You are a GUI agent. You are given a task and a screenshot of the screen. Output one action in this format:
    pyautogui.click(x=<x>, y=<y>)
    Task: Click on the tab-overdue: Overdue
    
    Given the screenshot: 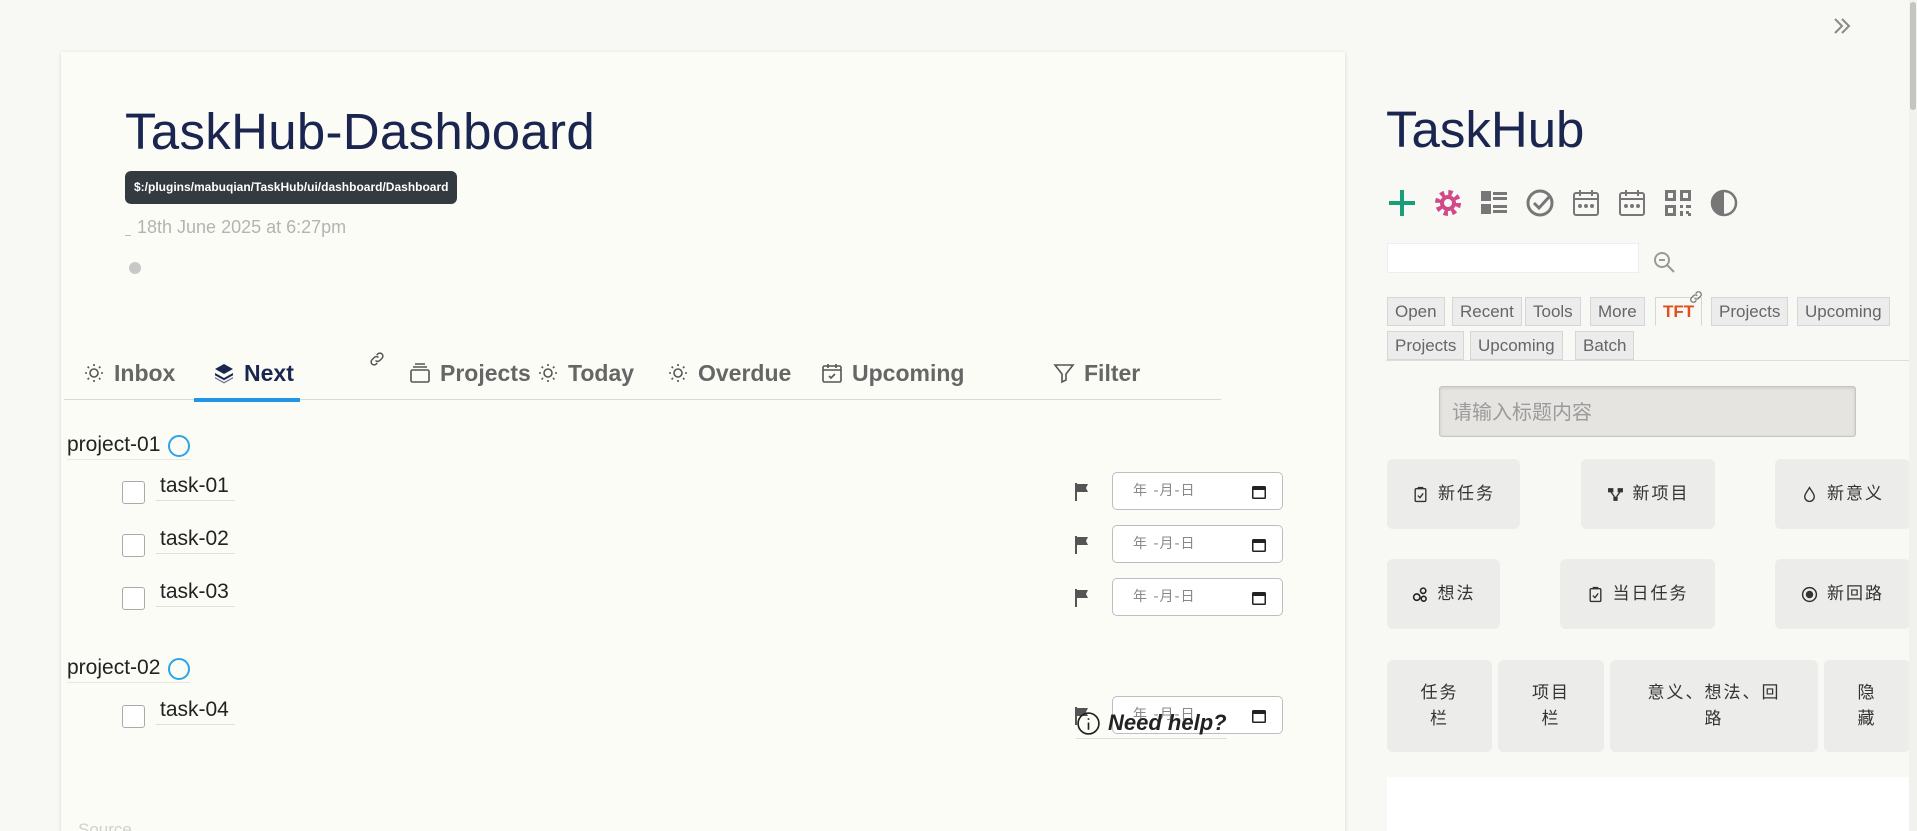 What is the action you would take?
    pyautogui.click(x=722, y=373)
    